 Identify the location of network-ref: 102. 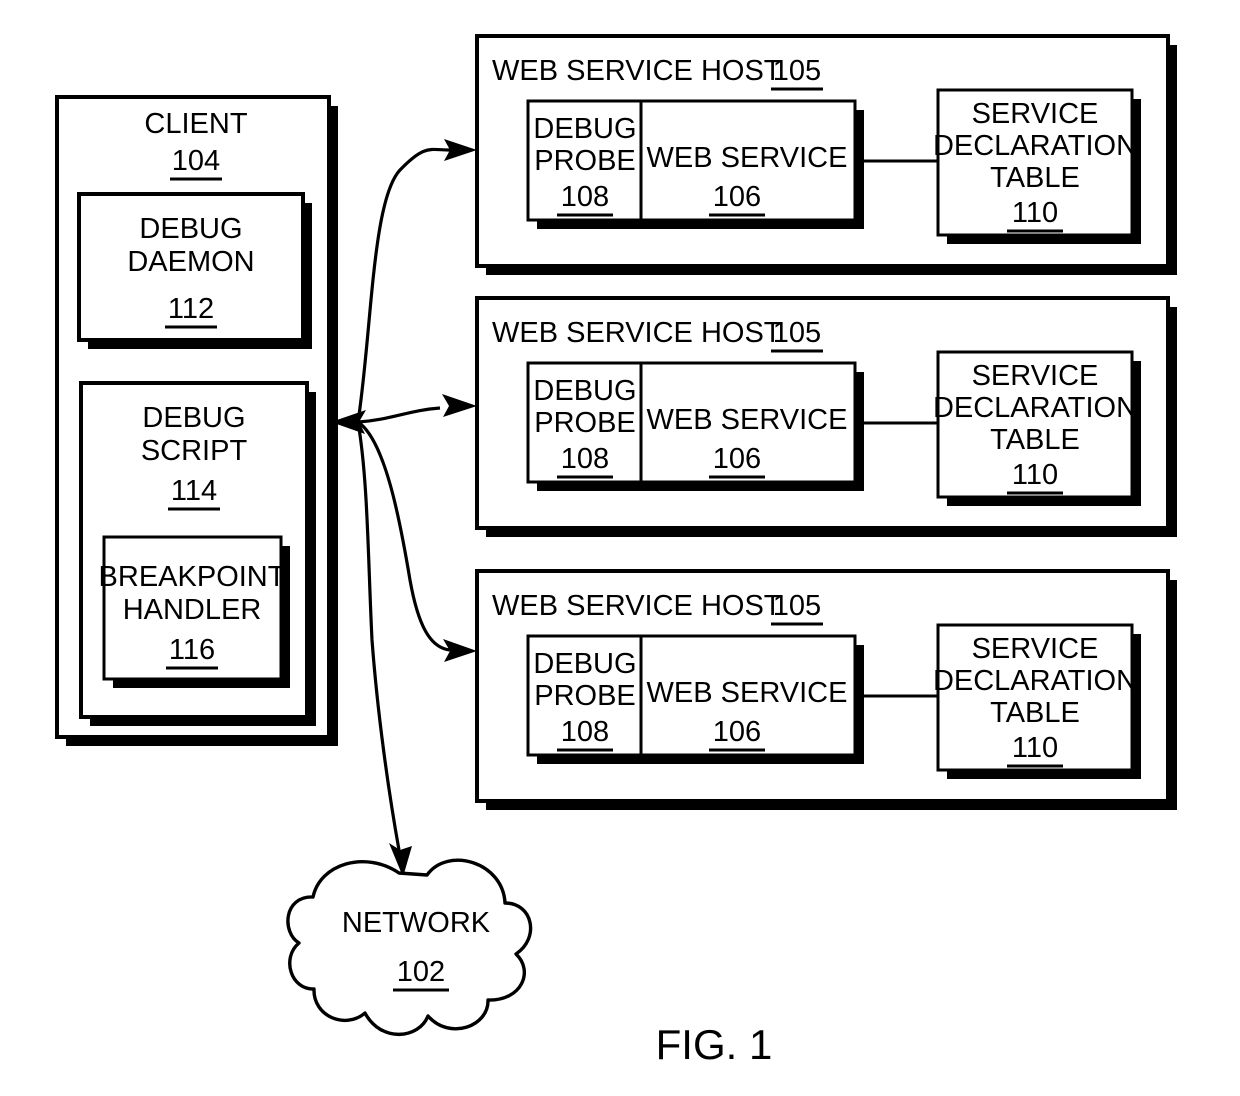
(421, 972).